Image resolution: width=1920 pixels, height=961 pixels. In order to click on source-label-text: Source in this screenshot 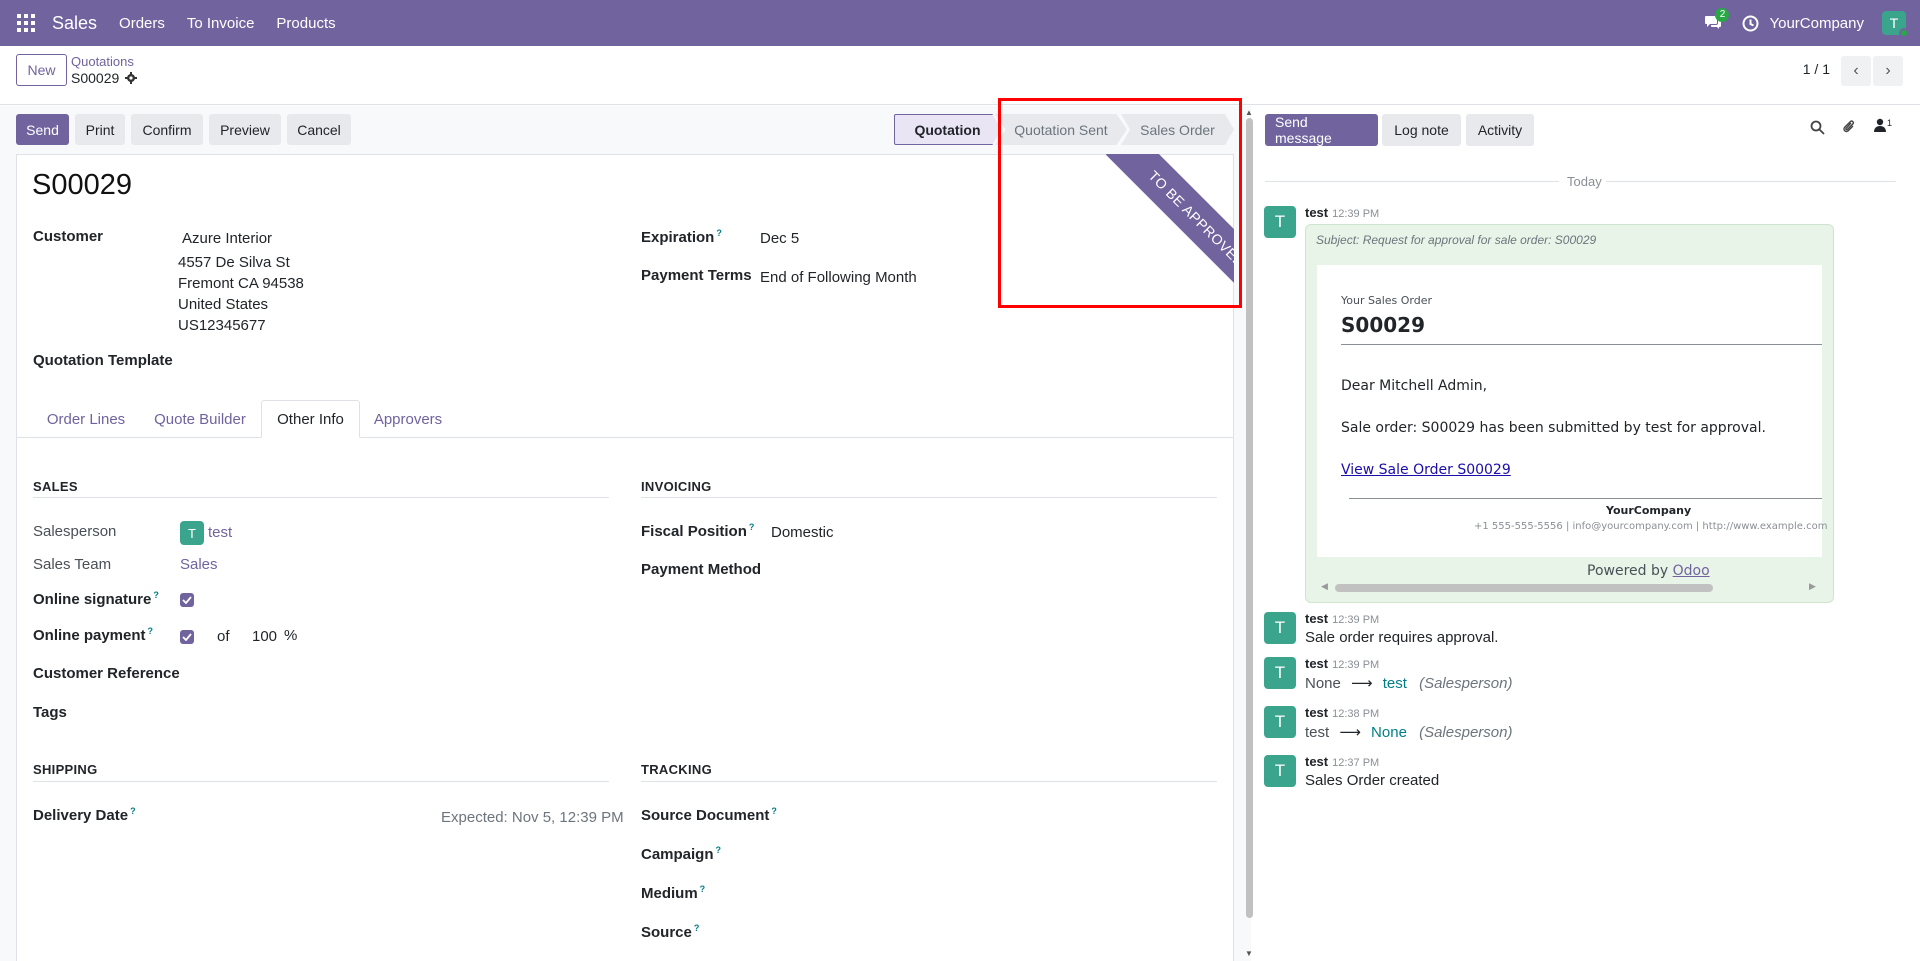, I will do `click(666, 932)`.